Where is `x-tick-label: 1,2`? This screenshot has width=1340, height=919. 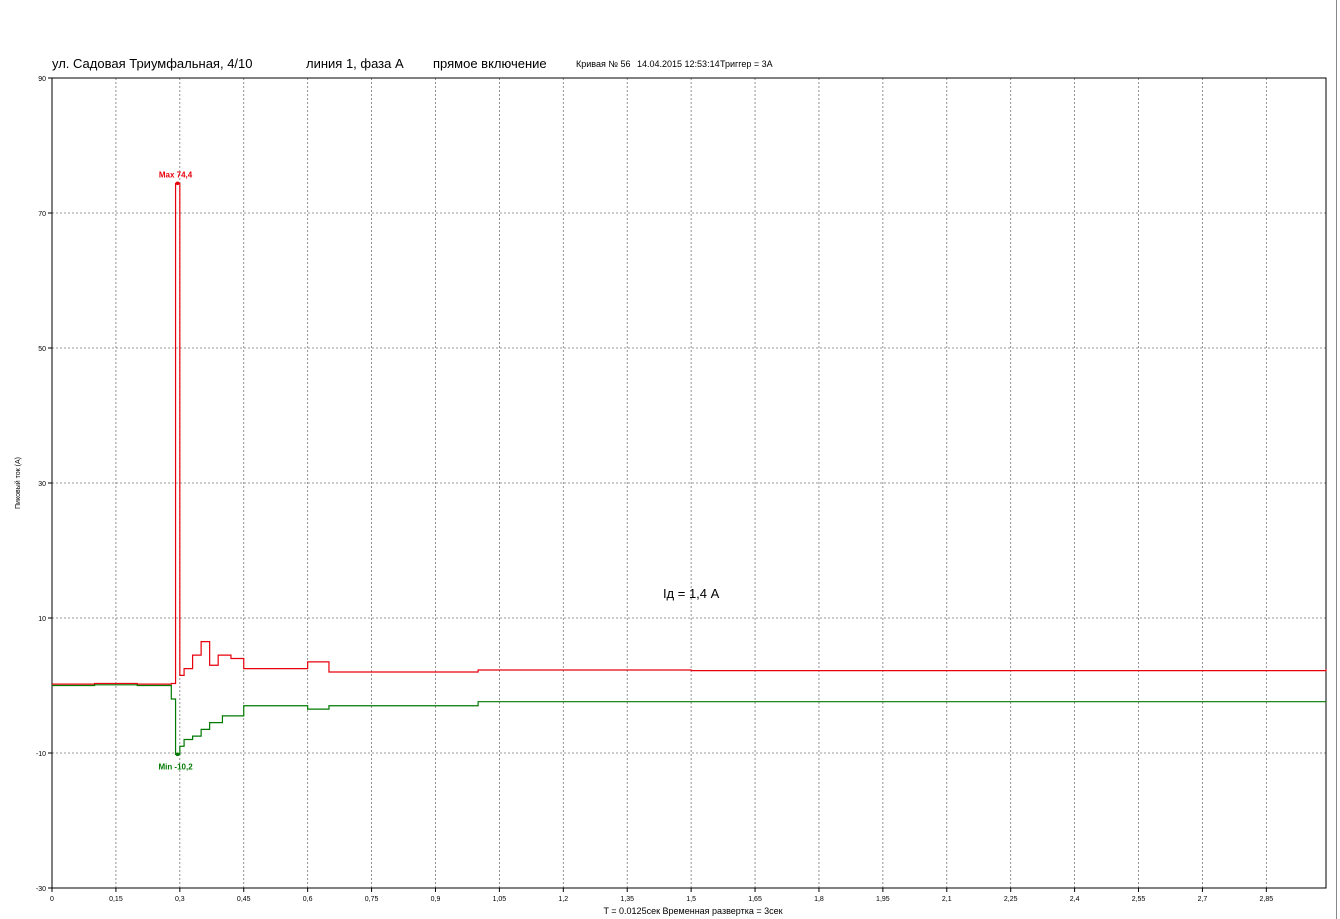 x-tick-label: 1,2 is located at coordinates (563, 899).